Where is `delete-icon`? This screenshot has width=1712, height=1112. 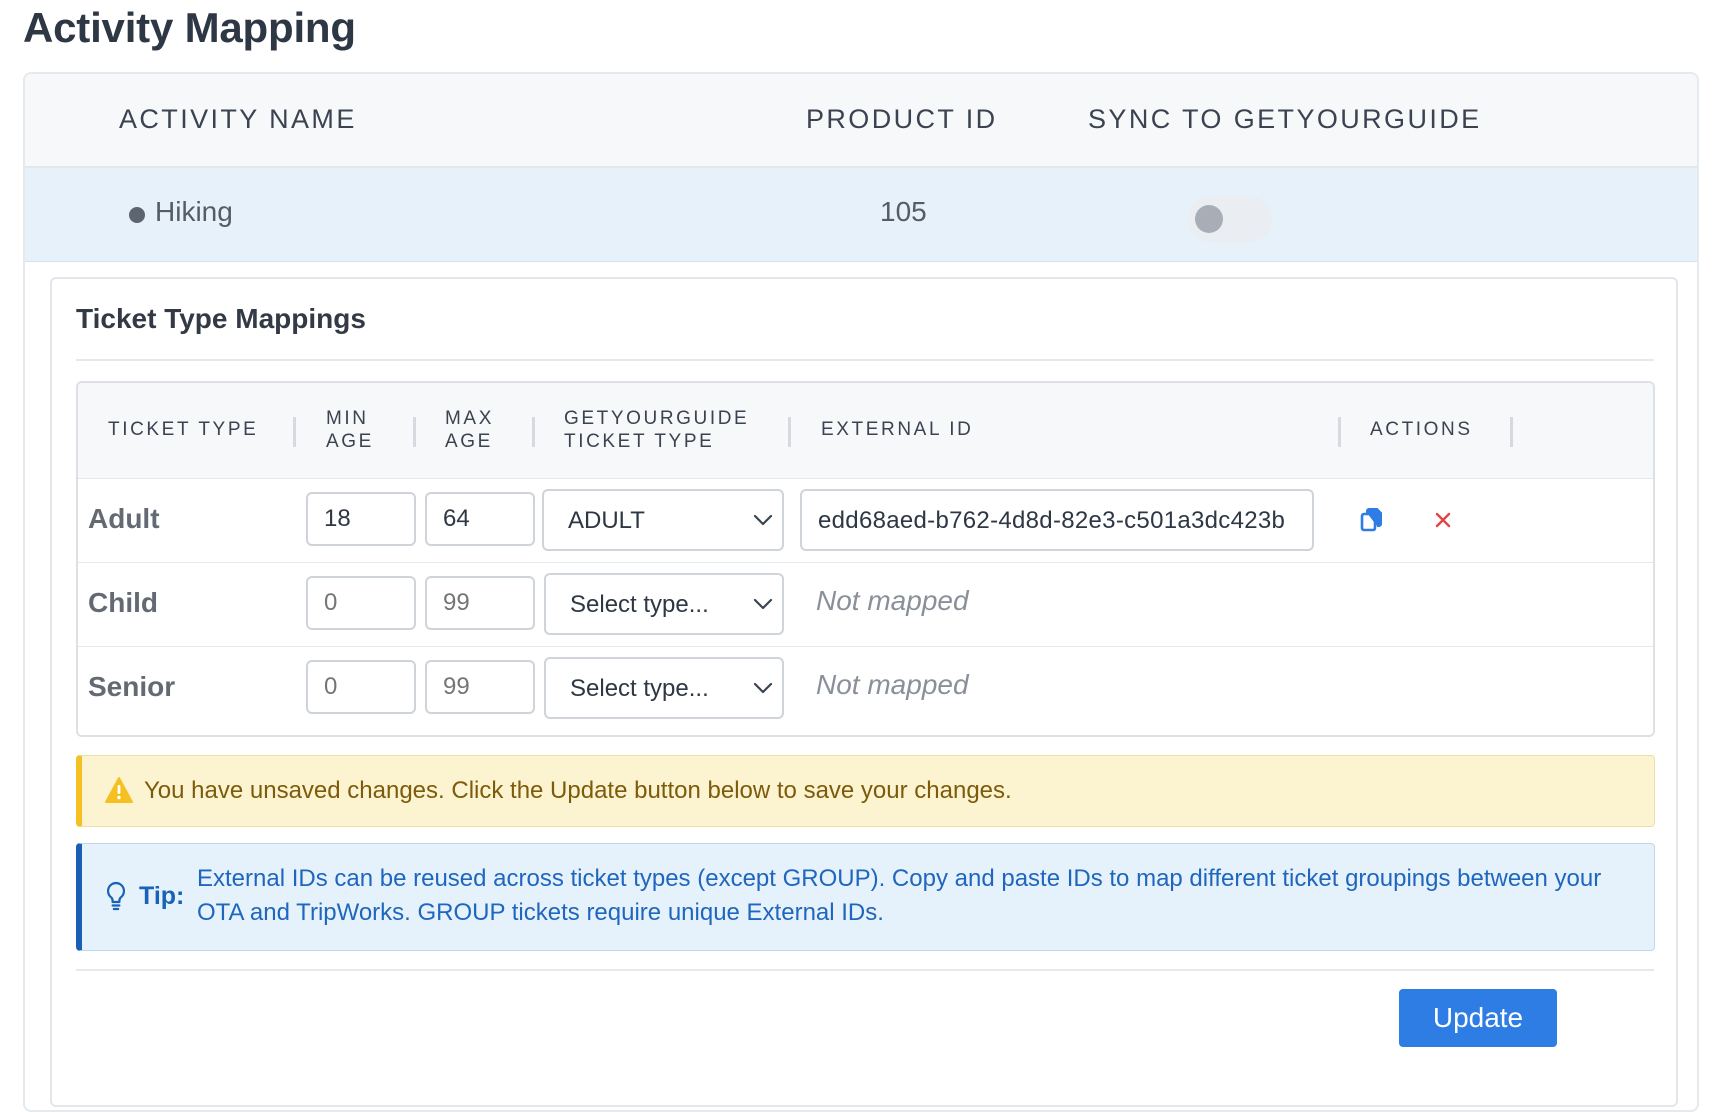
delete-icon is located at coordinates (1443, 520).